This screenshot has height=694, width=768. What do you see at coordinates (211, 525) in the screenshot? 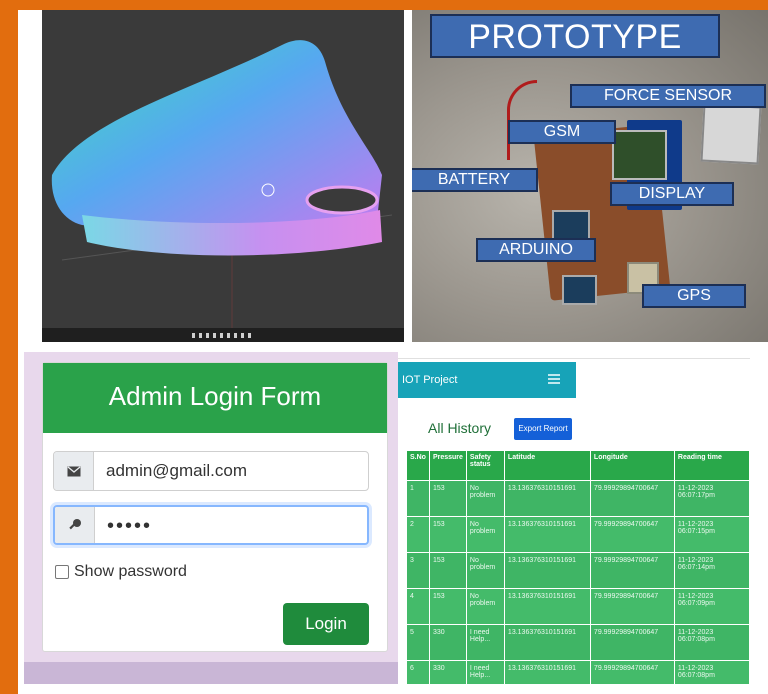
I see `password-field: •••••` at bounding box center [211, 525].